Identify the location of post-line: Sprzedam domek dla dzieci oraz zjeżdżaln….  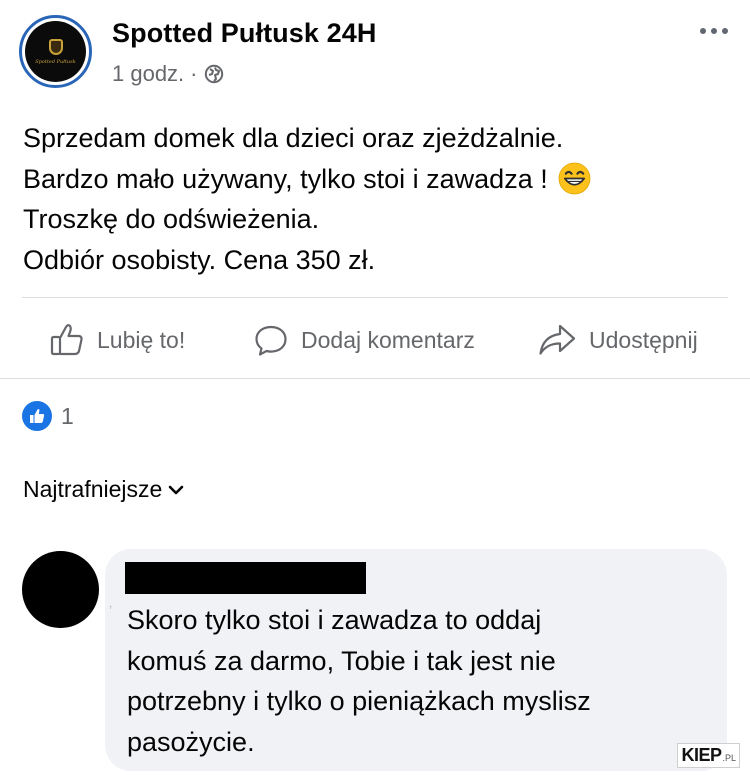
(293, 138).